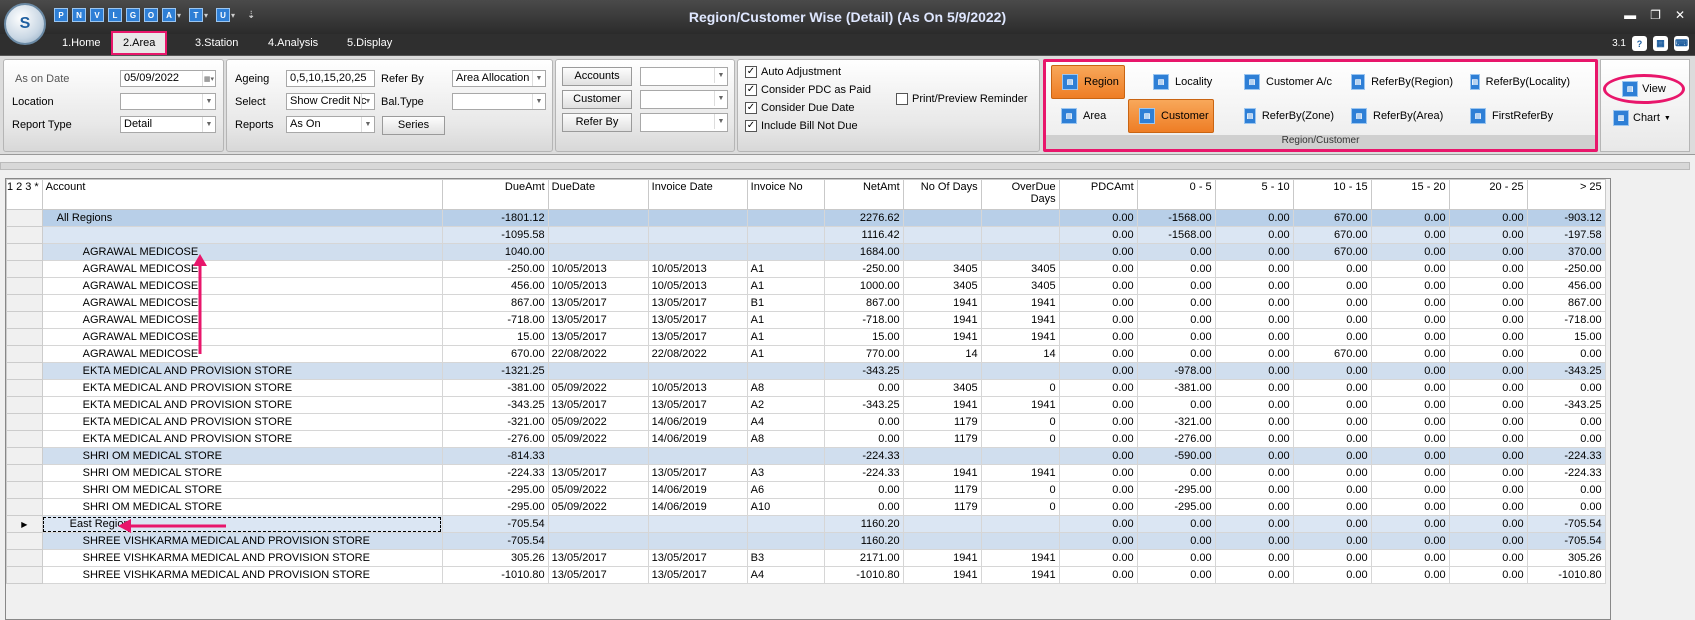  I want to click on group-level-button: 1, so click(10, 187).